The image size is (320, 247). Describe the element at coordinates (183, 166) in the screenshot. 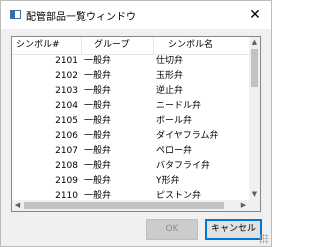

I see `cell-symbol-name: バタフライ弁` at that location.